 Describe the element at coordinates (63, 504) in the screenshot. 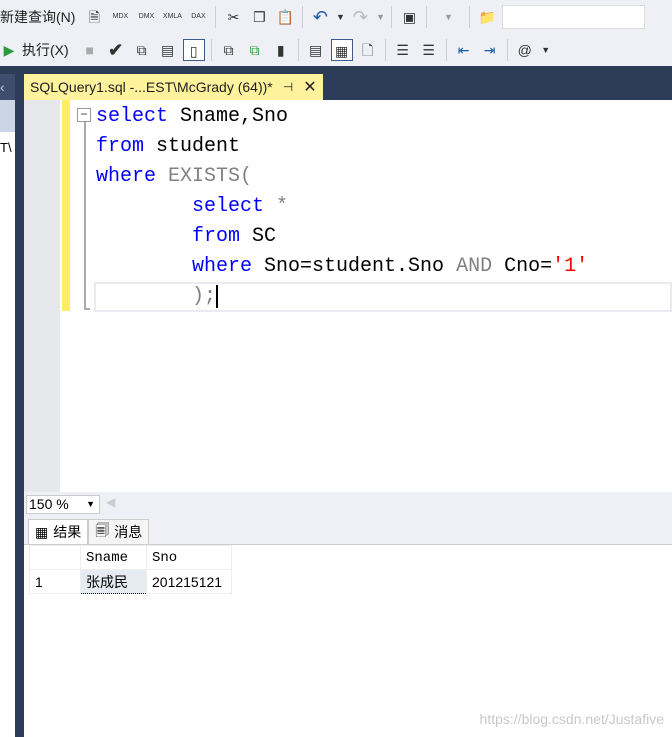

I see `zoom-select: 150 % ▼` at that location.